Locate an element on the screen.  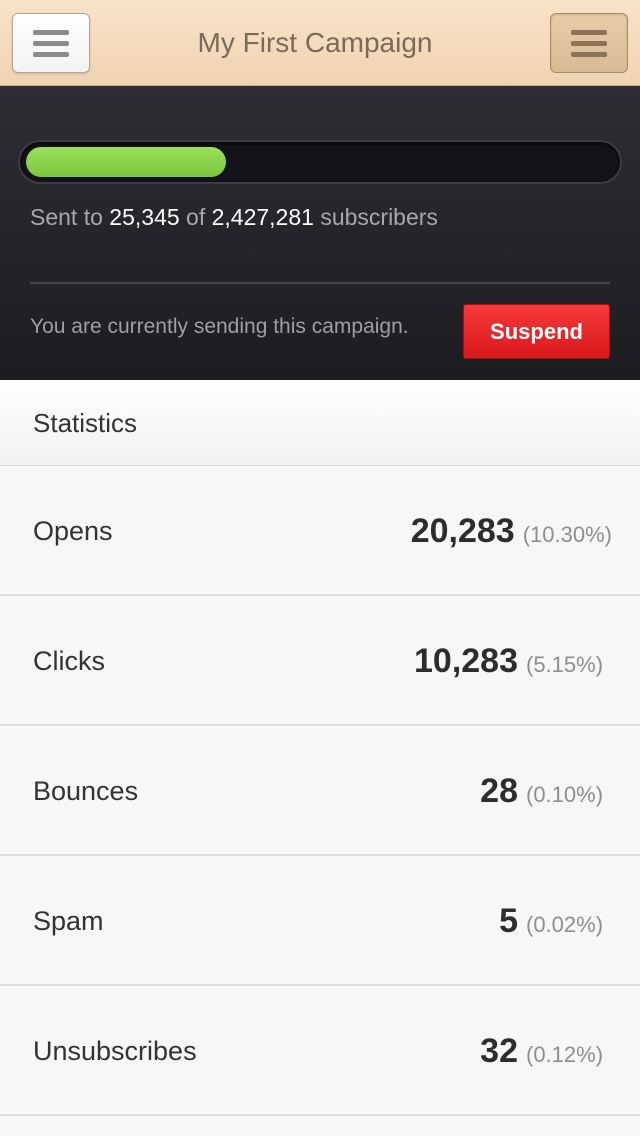
stat-label: Spam is located at coordinates (68, 921).